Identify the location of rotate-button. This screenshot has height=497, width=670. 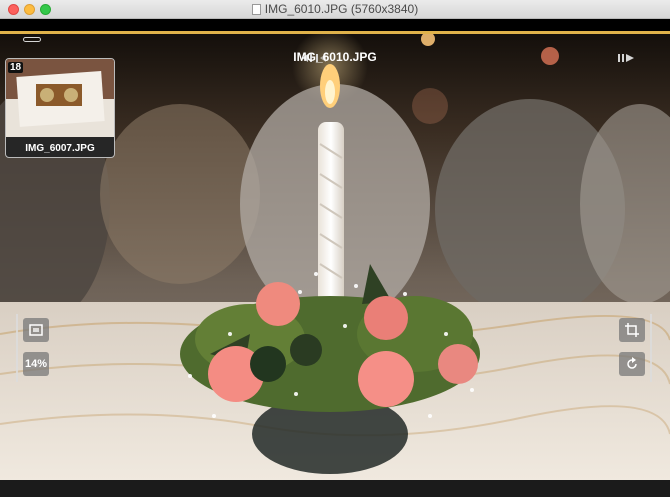
(632, 364).